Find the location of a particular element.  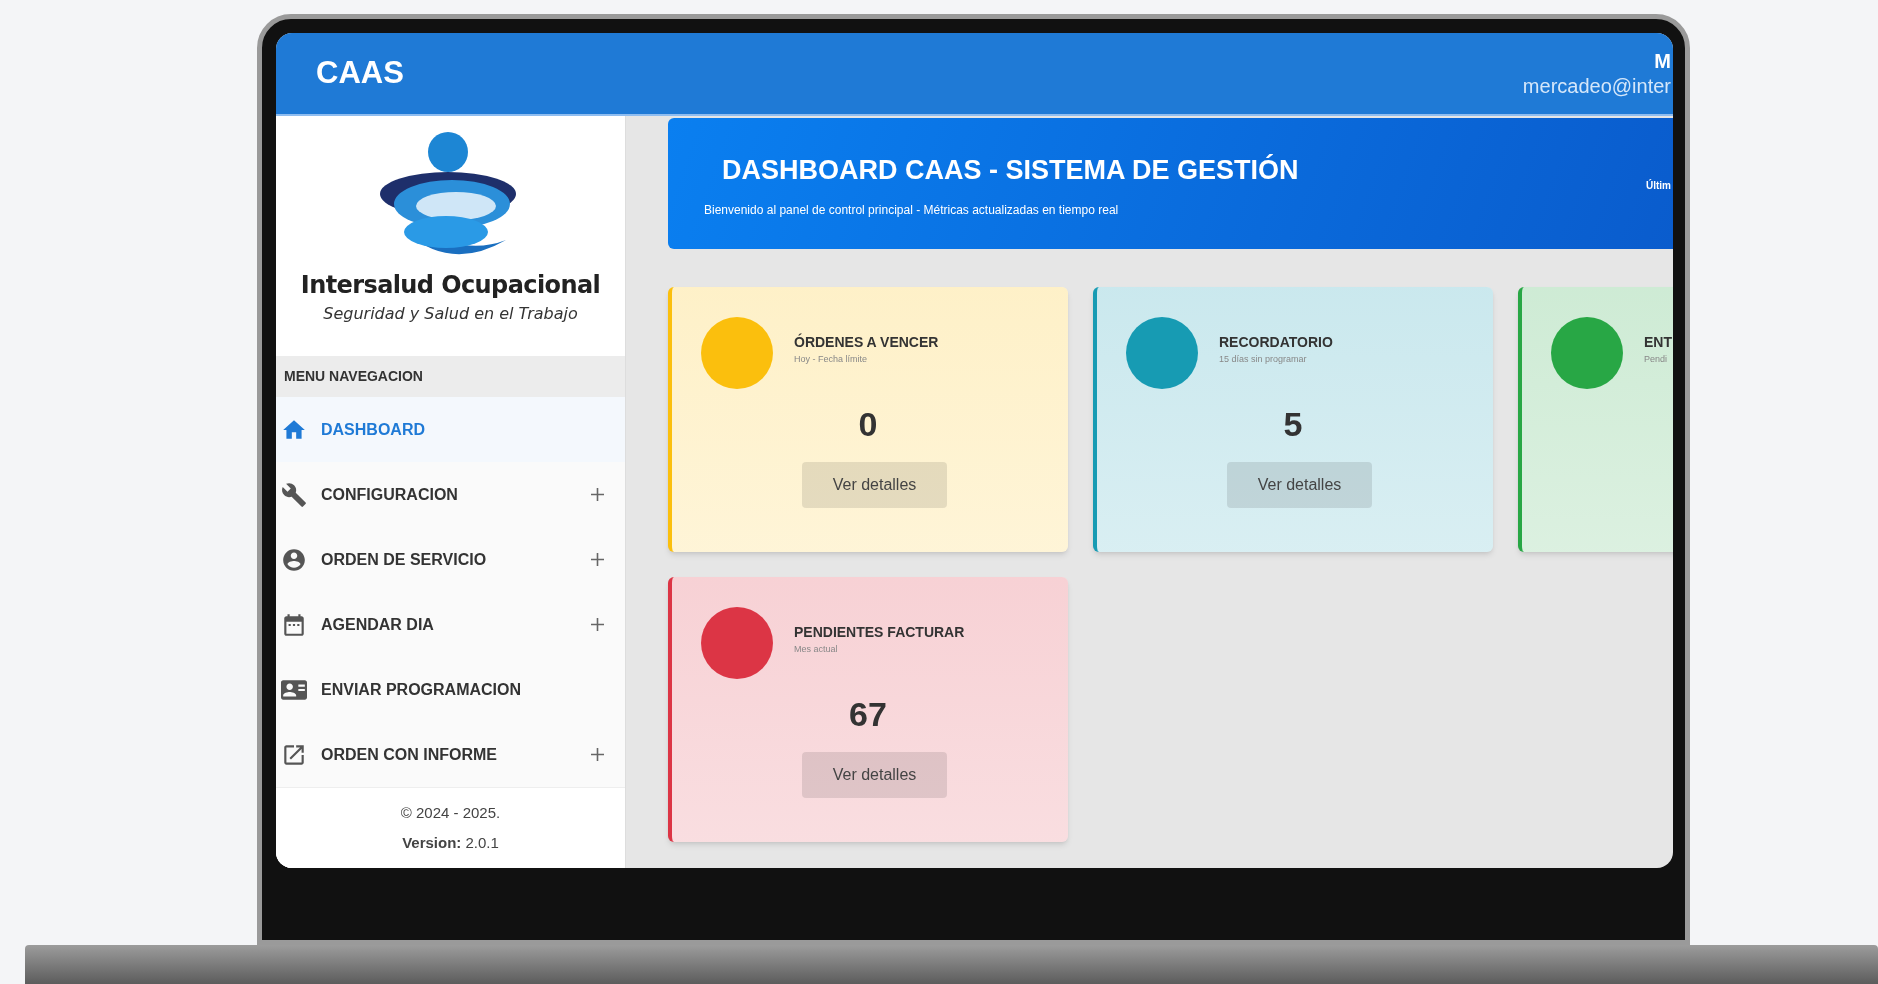

wrench-icon is located at coordinates (294, 494).